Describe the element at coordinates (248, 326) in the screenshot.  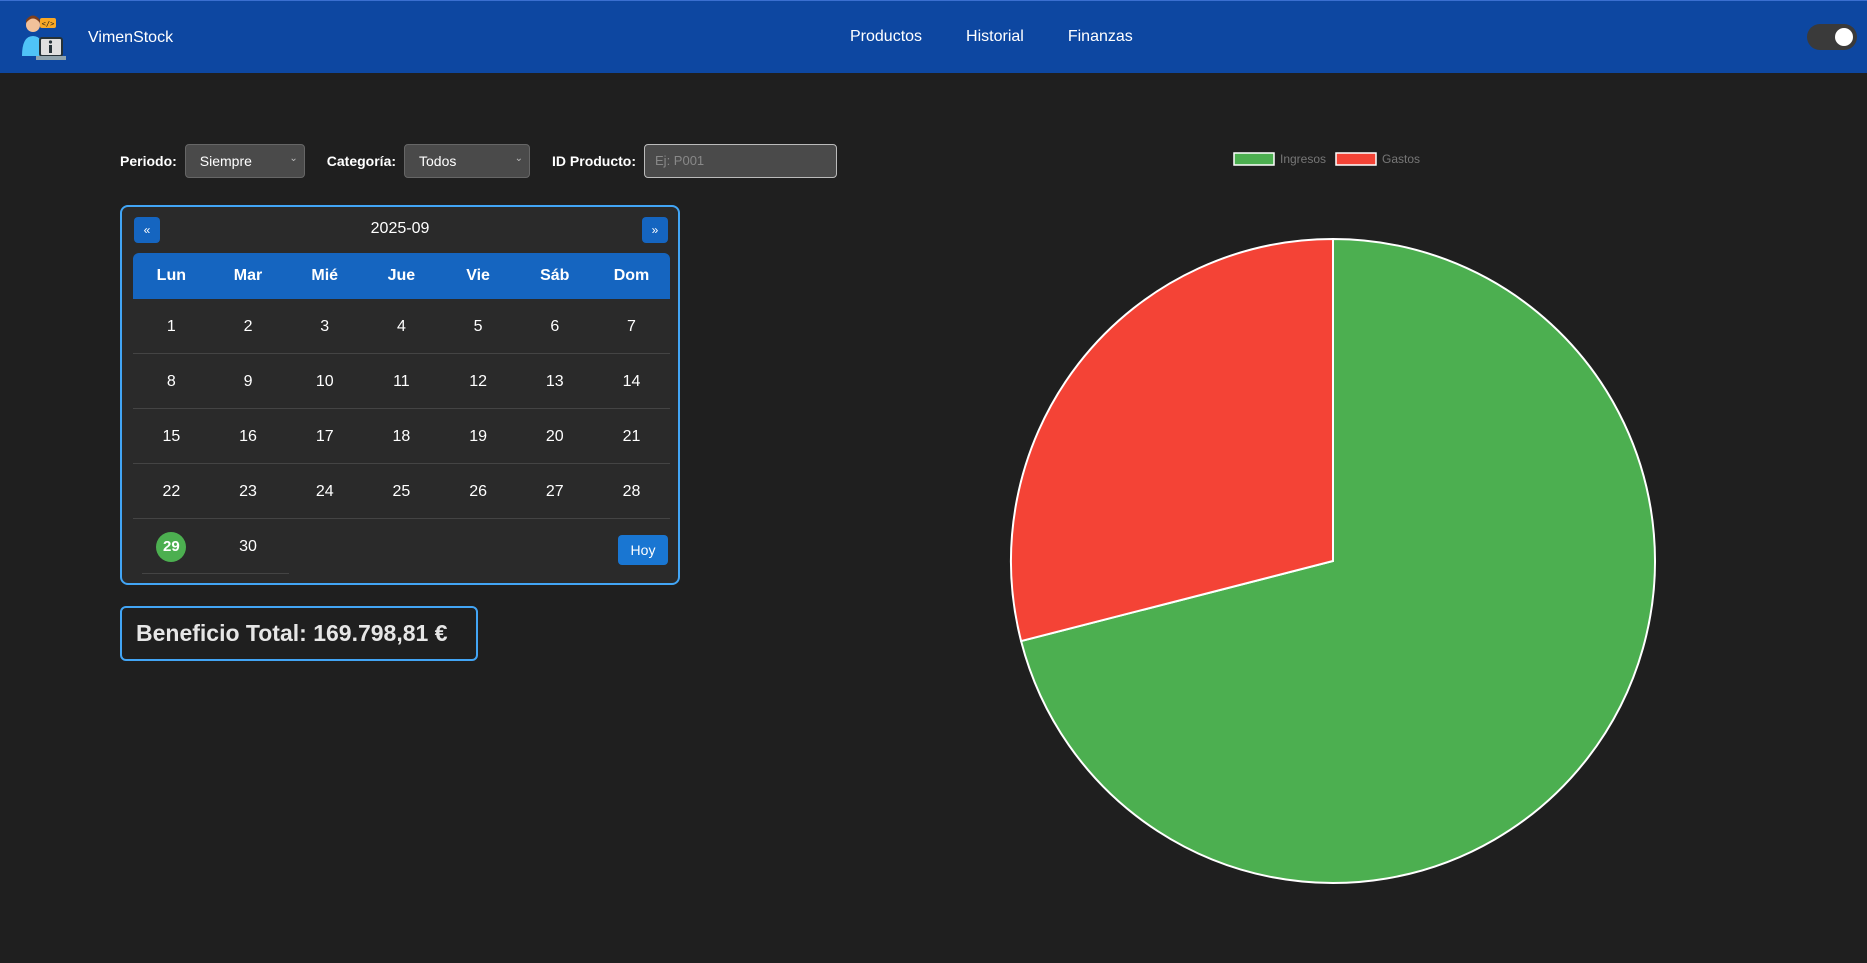
I see `calendar-day: 2` at that location.